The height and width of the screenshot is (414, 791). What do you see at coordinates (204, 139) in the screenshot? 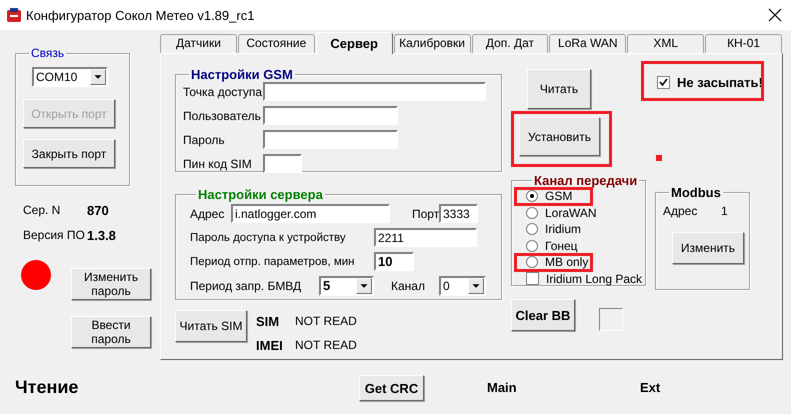
I see `field-label: Пароль` at bounding box center [204, 139].